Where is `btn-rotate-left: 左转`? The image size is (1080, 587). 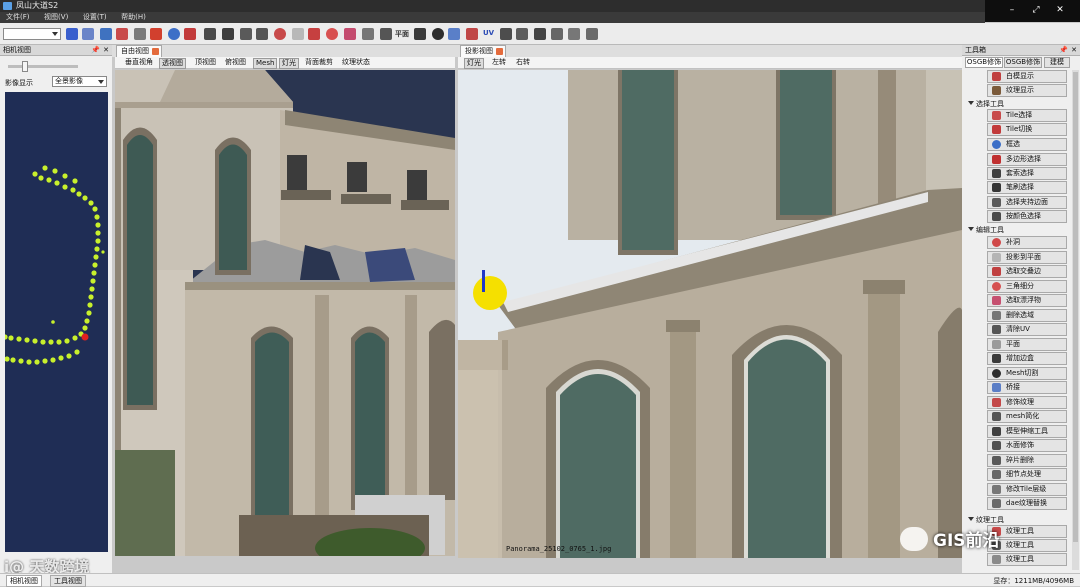 btn-rotate-left: 左转 is located at coordinates (499, 62).